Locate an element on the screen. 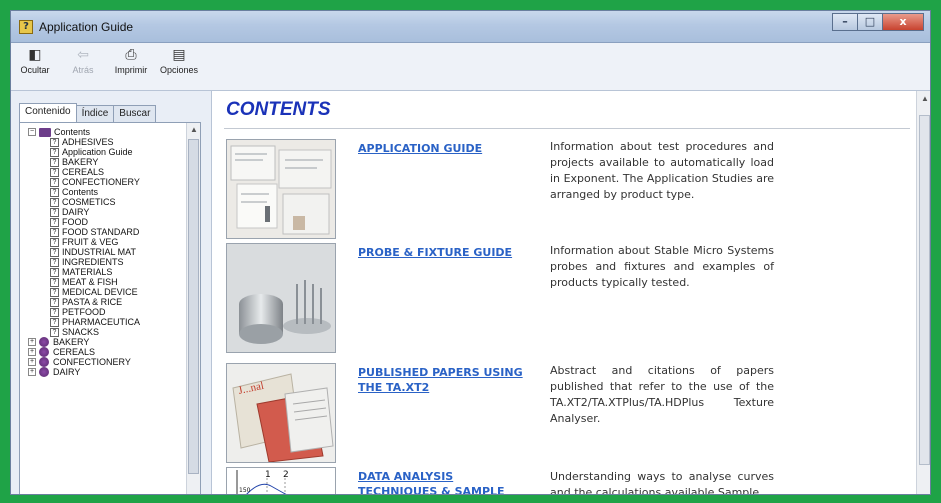  tree-book-cereals: + CEREALS is located at coordinates (104, 352).